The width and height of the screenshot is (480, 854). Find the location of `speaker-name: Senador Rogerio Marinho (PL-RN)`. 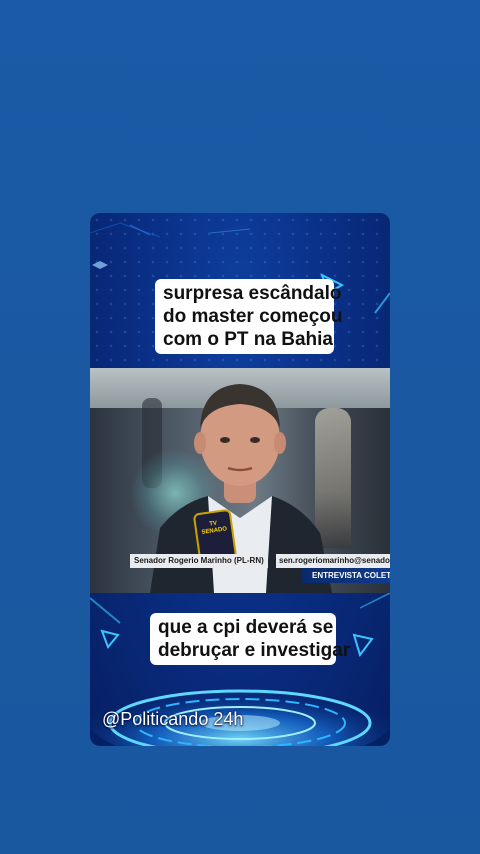

speaker-name: Senador Rogerio Marinho (PL-RN) is located at coordinates (199, 561).